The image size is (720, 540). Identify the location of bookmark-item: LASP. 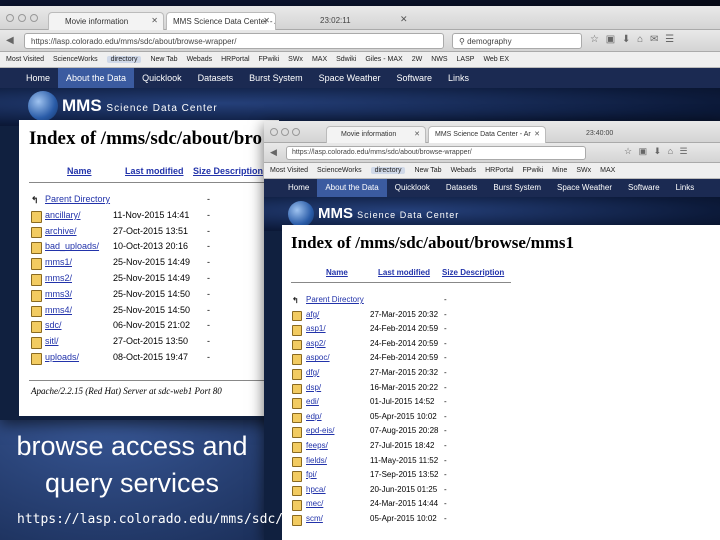
(466, 59).